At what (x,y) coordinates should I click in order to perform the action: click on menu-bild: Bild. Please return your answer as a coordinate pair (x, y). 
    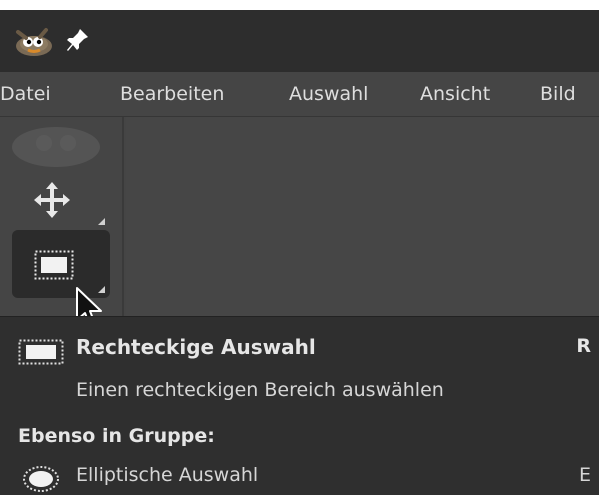
    Looking at the image, I should click on (558, 94).